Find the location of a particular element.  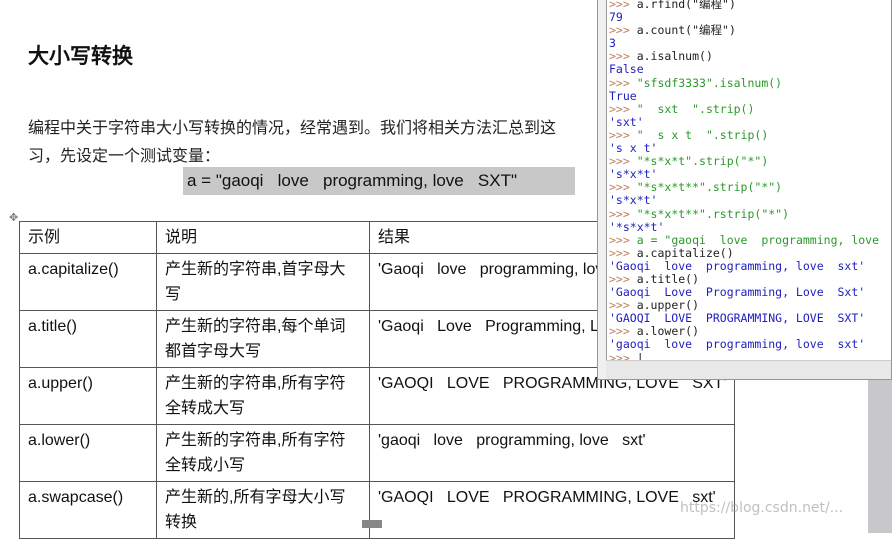

shell-input-line: >>> a.count("编程") is located at coordinates (750, 30).